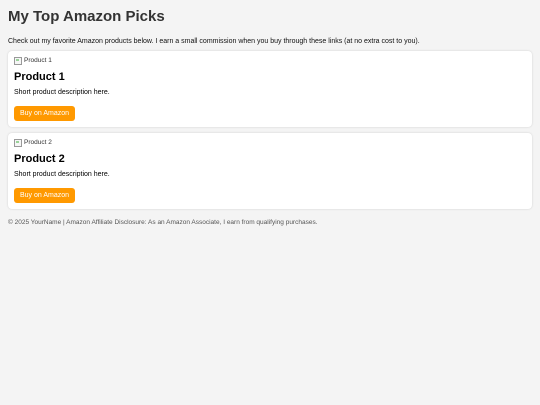 The image size is (540, 405). What do you see at coordinates (86, 16) in the screenshot?
I see `page-title: My Top Amazon Picks` at bounding box center [86, 16].